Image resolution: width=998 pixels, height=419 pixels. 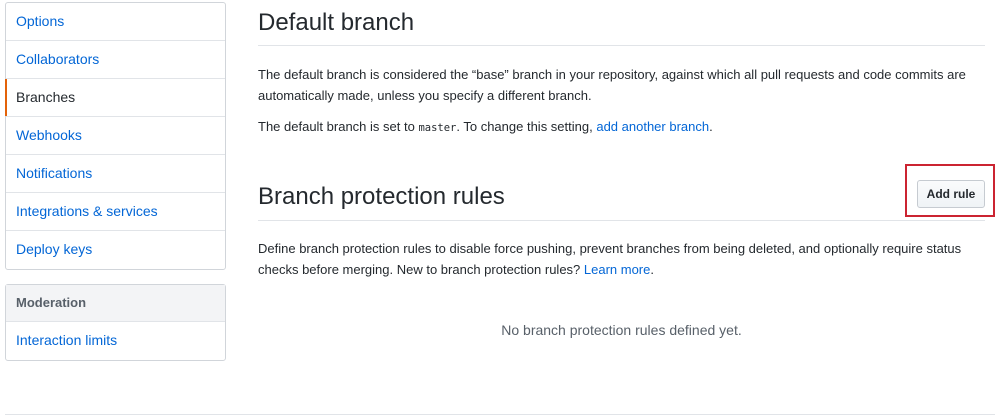 I want to click on branch-protection-title: Branch protection rules, so click(x=381, y=196).